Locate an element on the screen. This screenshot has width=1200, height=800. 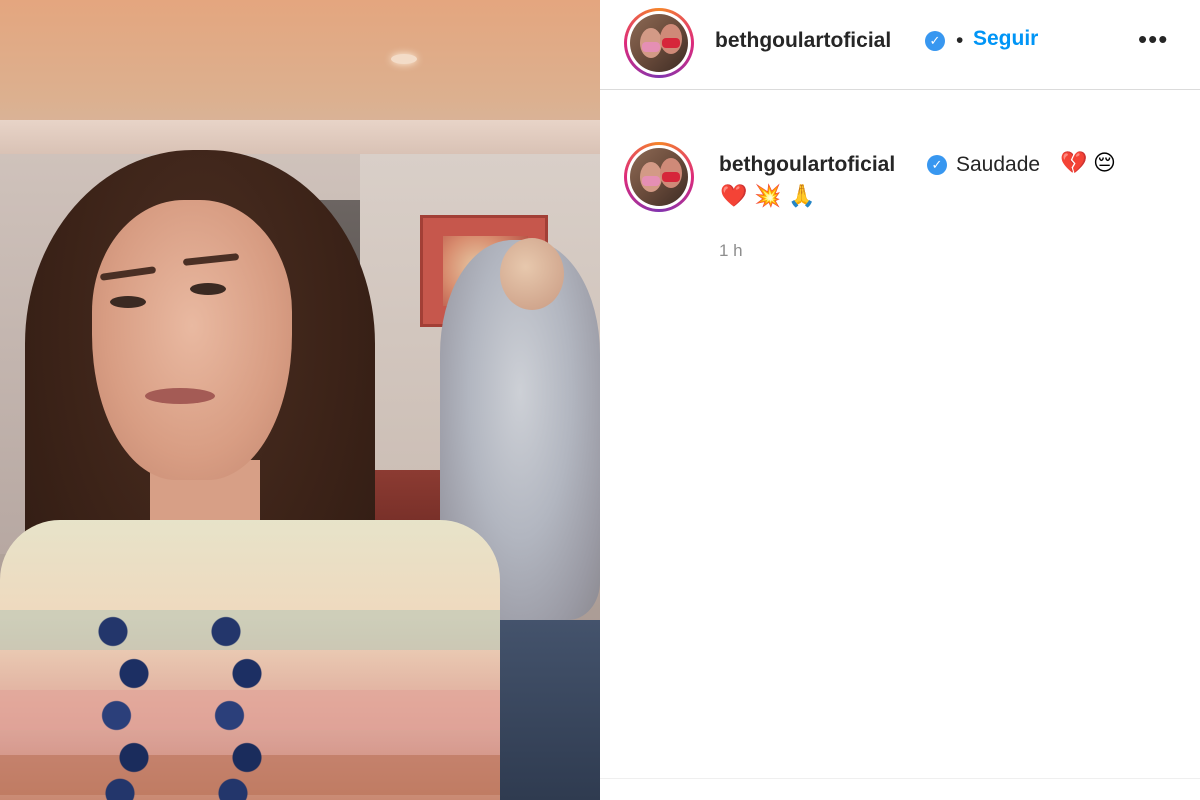
post-timestamp: 1 h is located at coordinates (731, 251).